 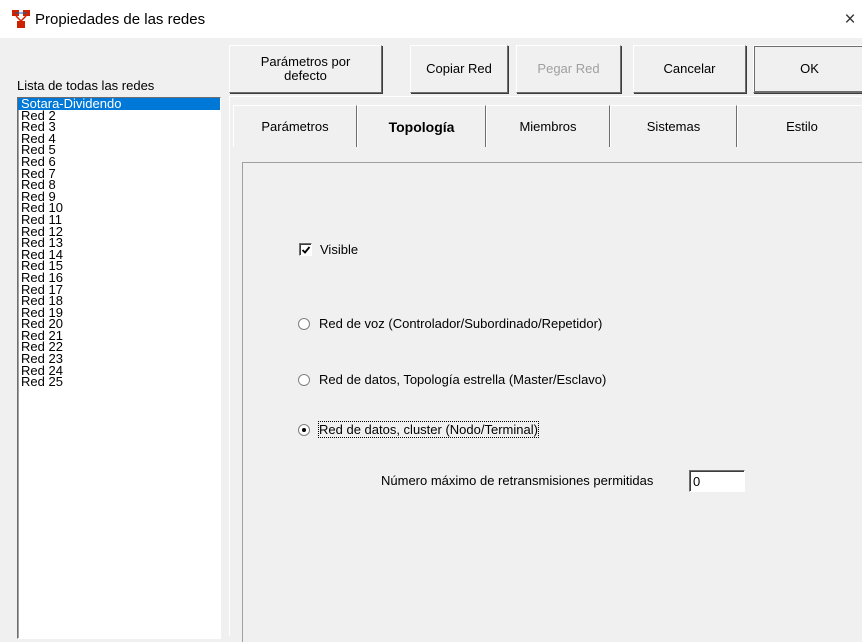 What do you see at coordinates (119, 174) in the screenshot?
I see `list-item: Red 7` at bounding box center [119, 174].